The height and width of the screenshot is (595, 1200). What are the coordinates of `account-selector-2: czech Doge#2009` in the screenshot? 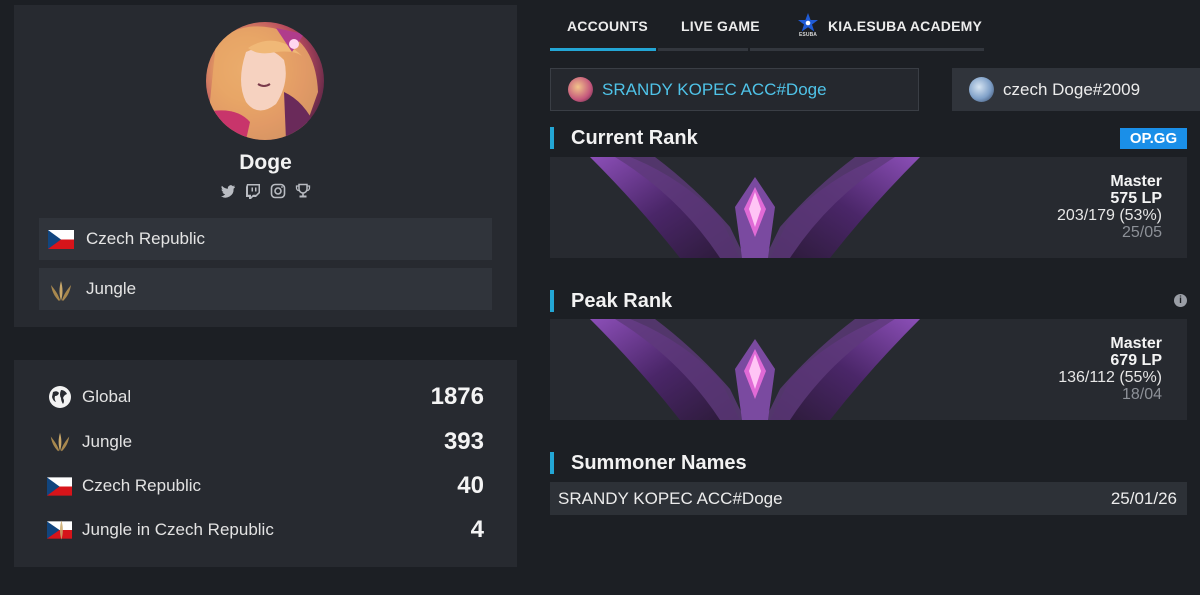 It's located at (1076, 89).